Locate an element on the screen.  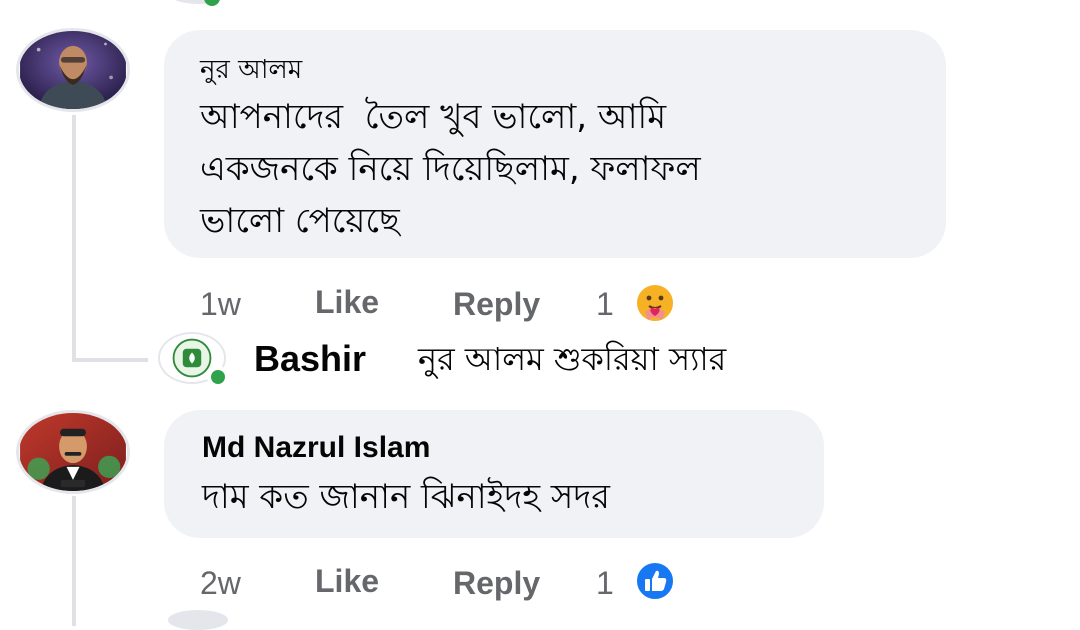
comment-author: Md Nazrul Islam is located at coordinates (316, 448).